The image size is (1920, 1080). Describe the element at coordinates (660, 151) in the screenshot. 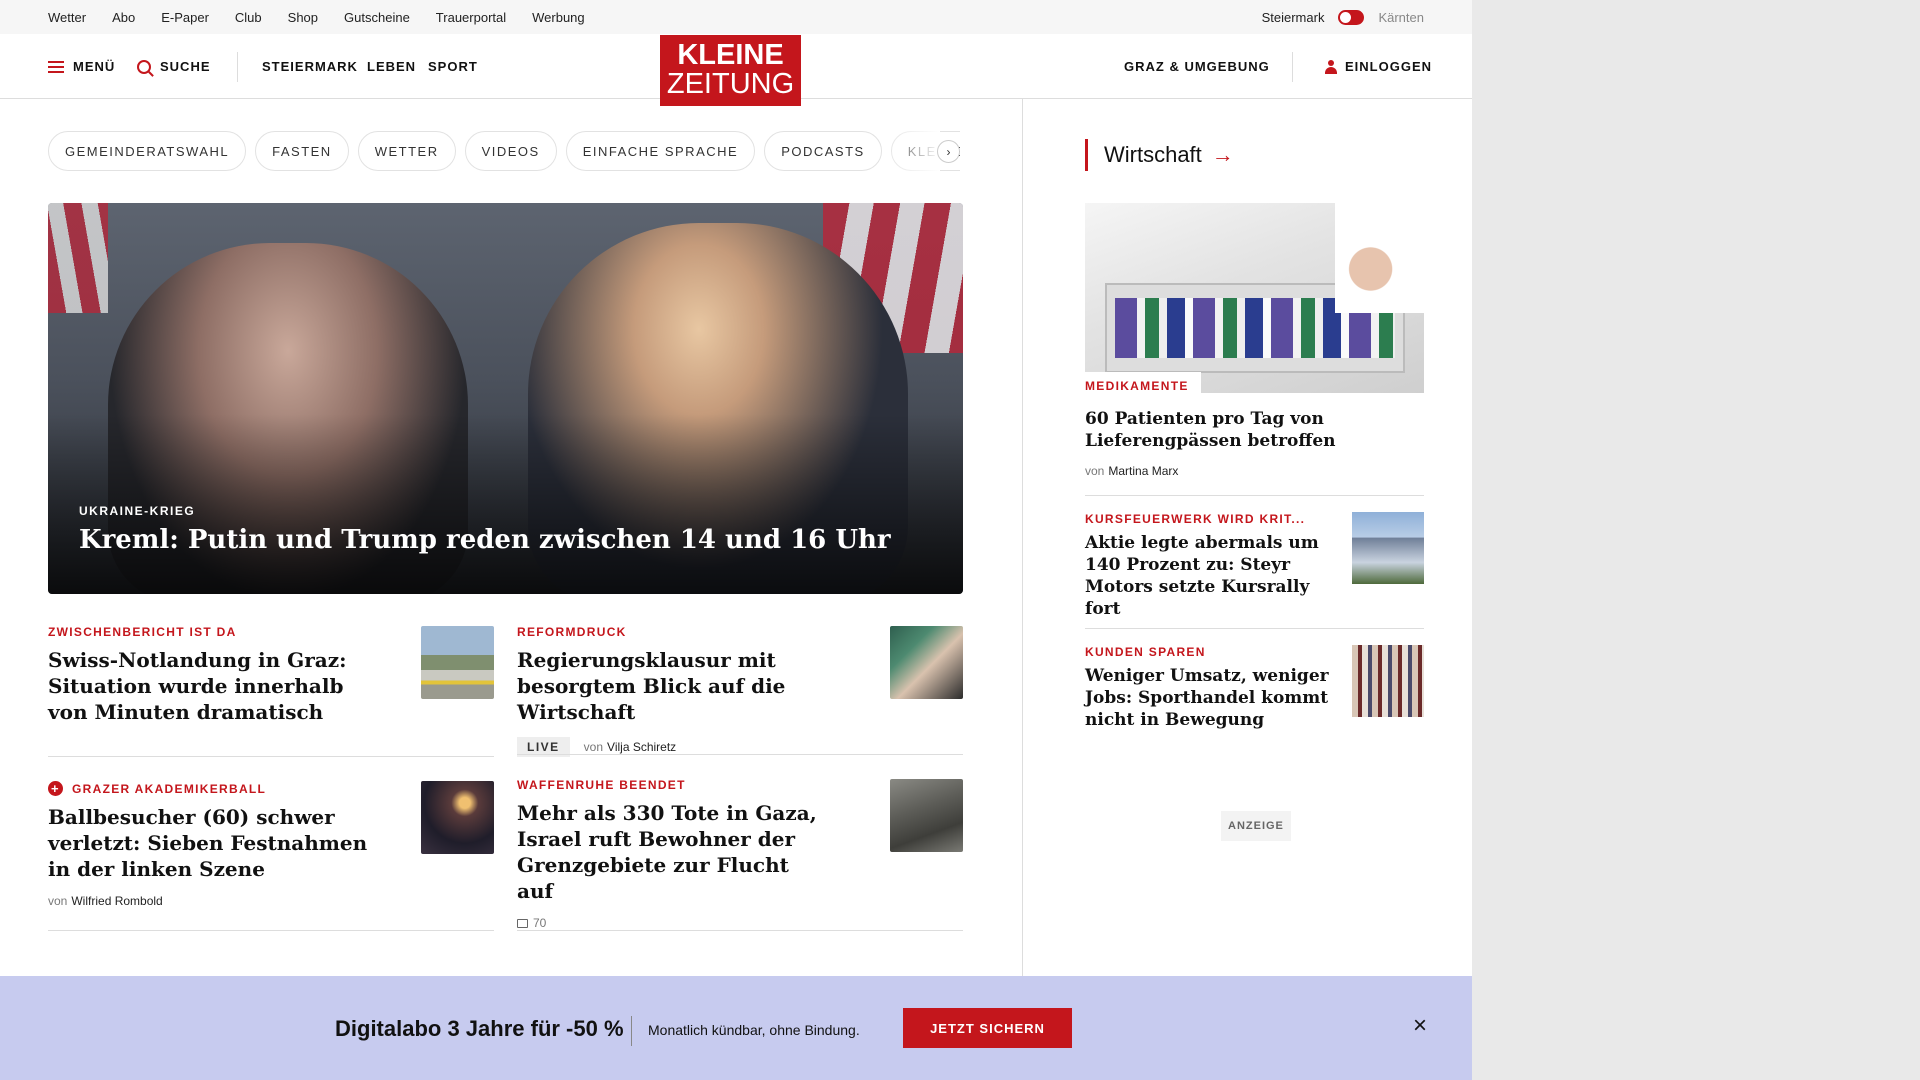

I see `chip-einfache-sprache: EINFACHE SPRACHE` at that location.